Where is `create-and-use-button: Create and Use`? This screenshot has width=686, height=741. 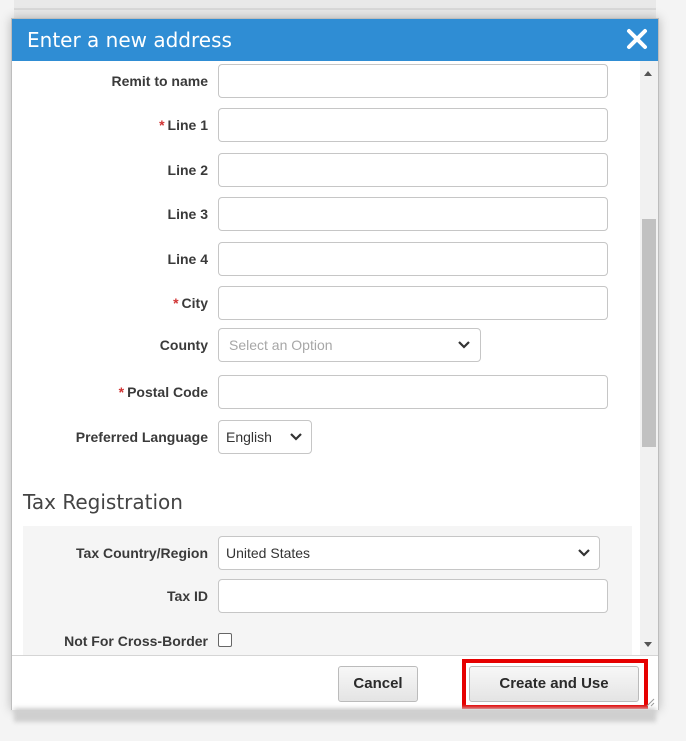
create-and-use-button: Create and Use is located at coordinates (554, 684).